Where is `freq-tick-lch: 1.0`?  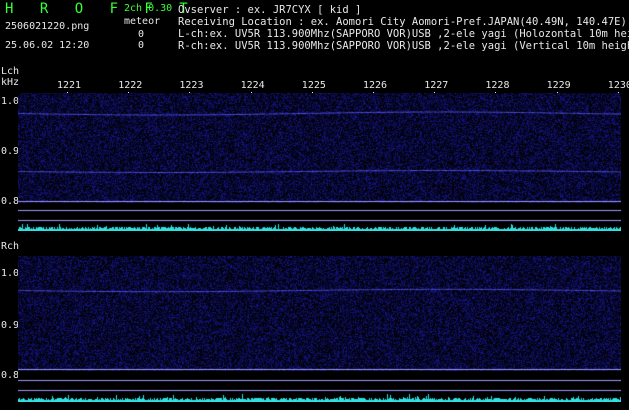 freq-tick-lch: 1.0 is located at coordinates (10, 101).